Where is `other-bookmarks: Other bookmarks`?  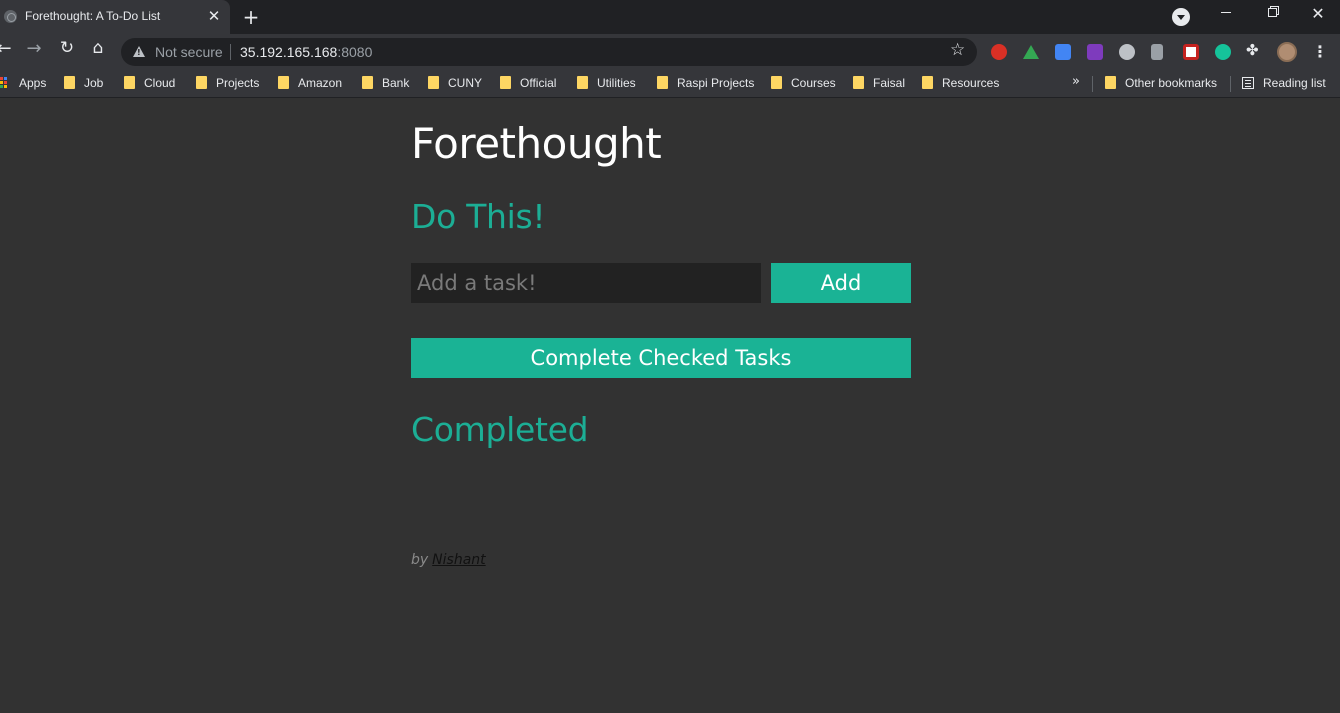
other-bookmarks: Other bookmarks is located at coordinates (1161, 85).